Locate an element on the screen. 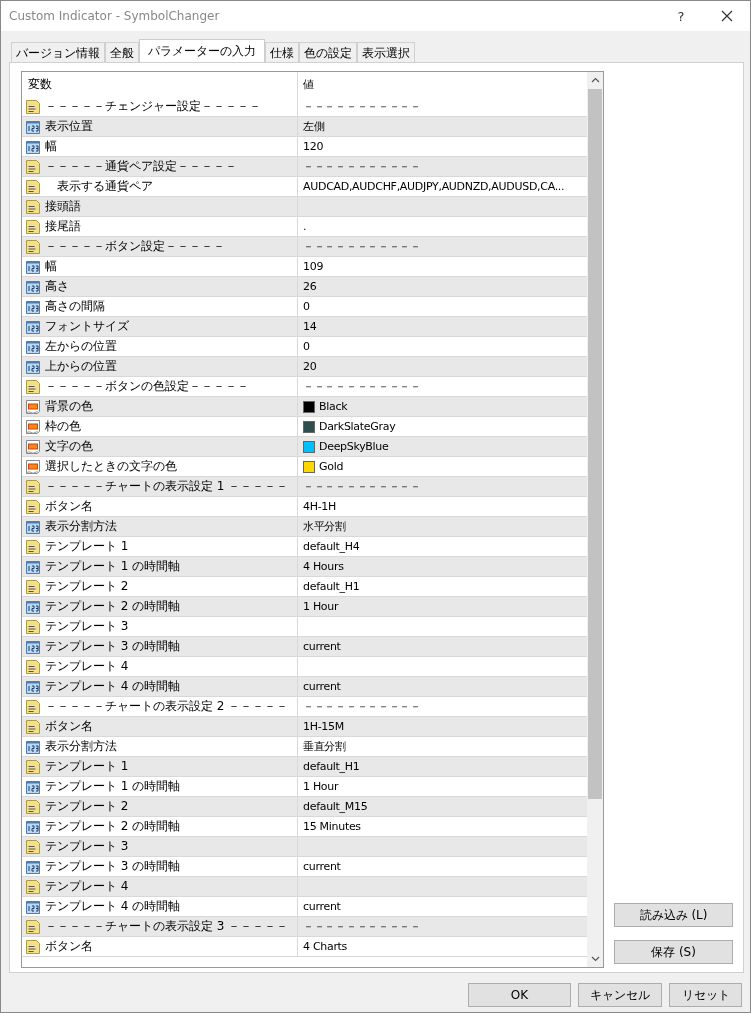  tab: 仕様 is located at coordinates (282, 52).